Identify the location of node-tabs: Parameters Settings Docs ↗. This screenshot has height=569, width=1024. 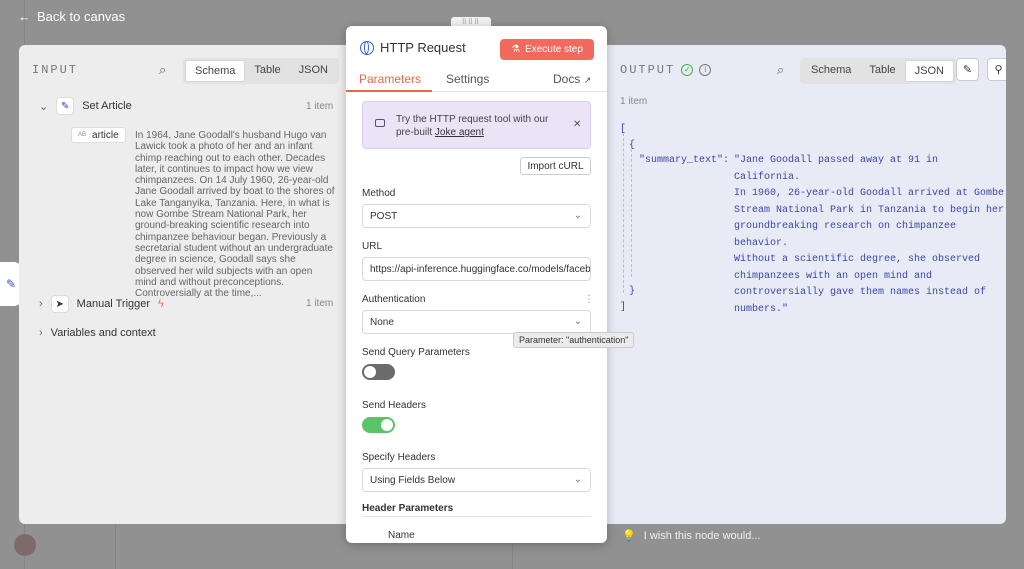
(476, 81).